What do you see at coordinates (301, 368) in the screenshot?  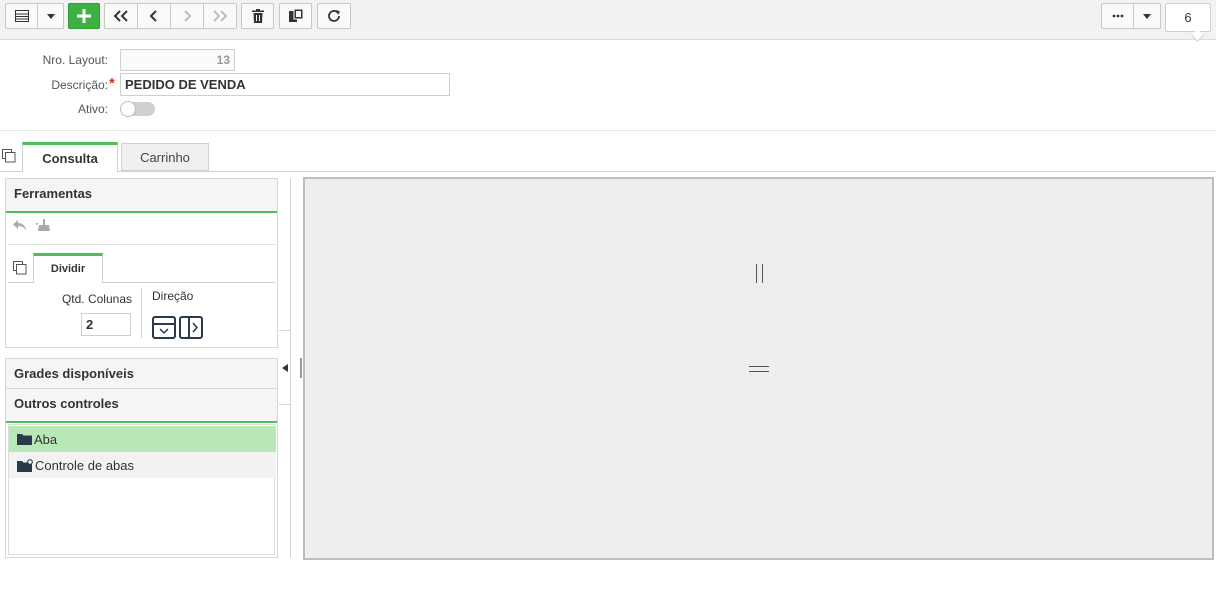 I see `resize-grip` at bounding box center [301, 368].